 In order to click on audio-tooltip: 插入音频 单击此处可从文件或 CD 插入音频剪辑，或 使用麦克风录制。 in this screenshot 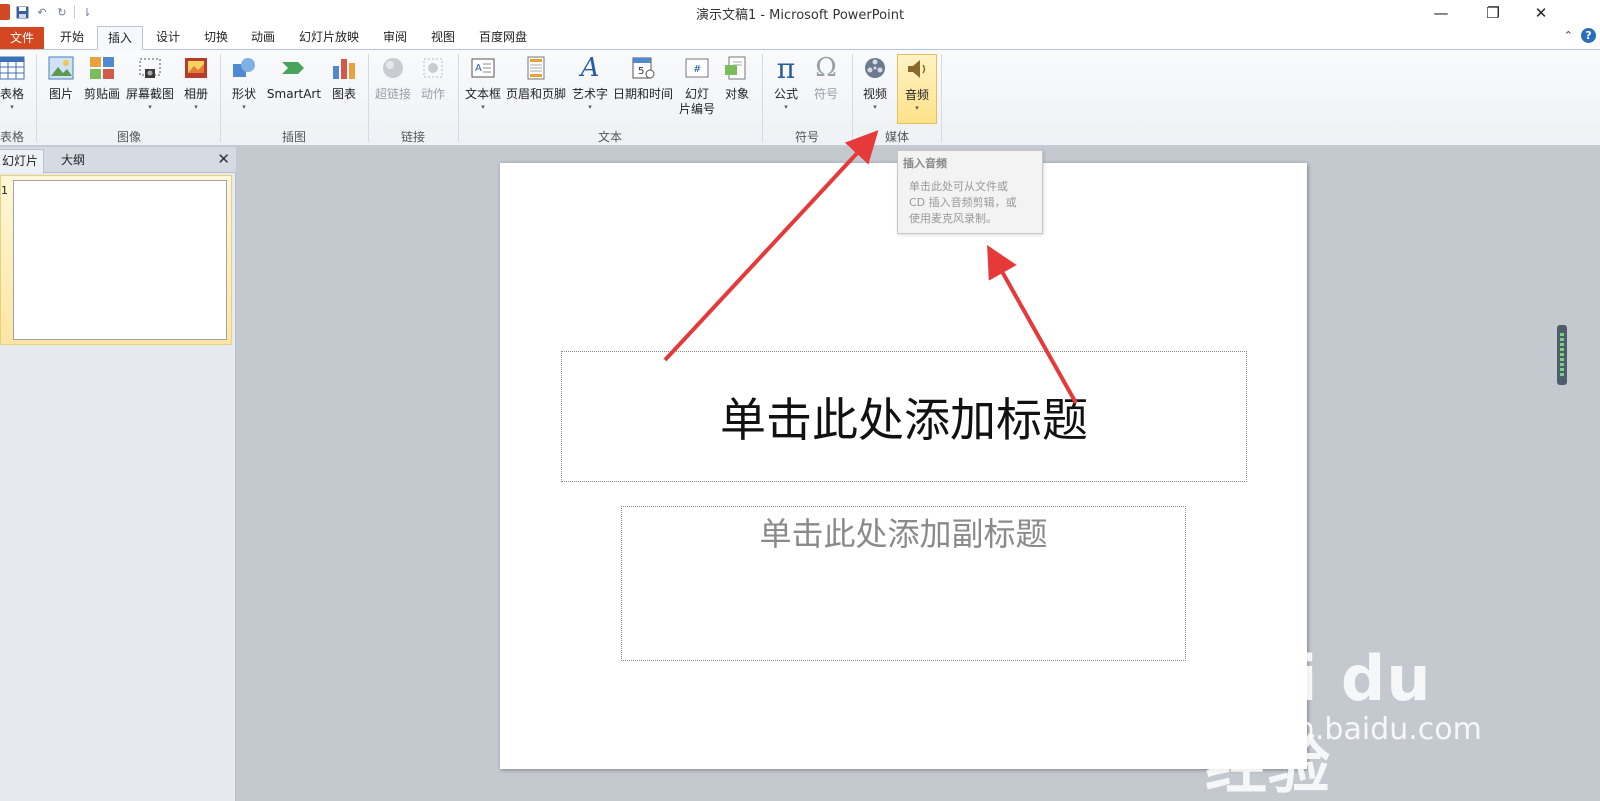, I will do `click(970, 192)`.